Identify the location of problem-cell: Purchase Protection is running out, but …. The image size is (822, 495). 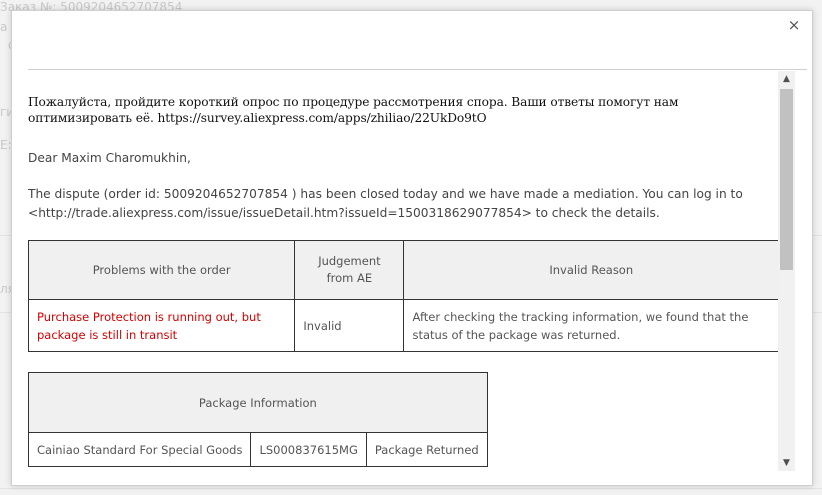
(162, 325).